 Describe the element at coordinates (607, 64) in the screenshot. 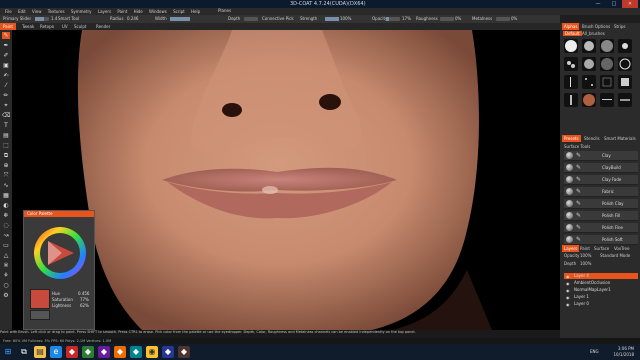

I see `alpha-noise` at that location.